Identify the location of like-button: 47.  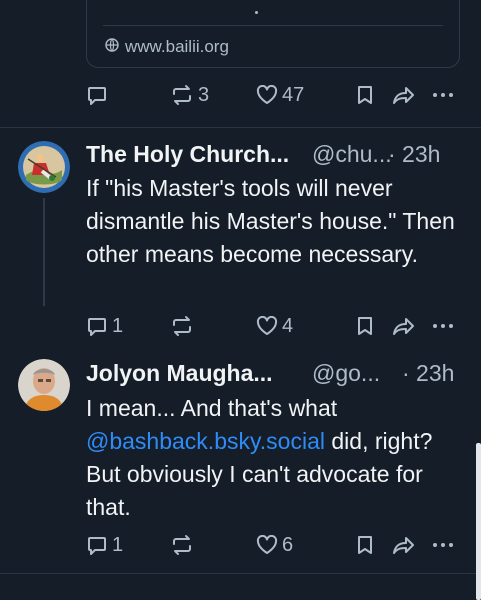
(280, 95).